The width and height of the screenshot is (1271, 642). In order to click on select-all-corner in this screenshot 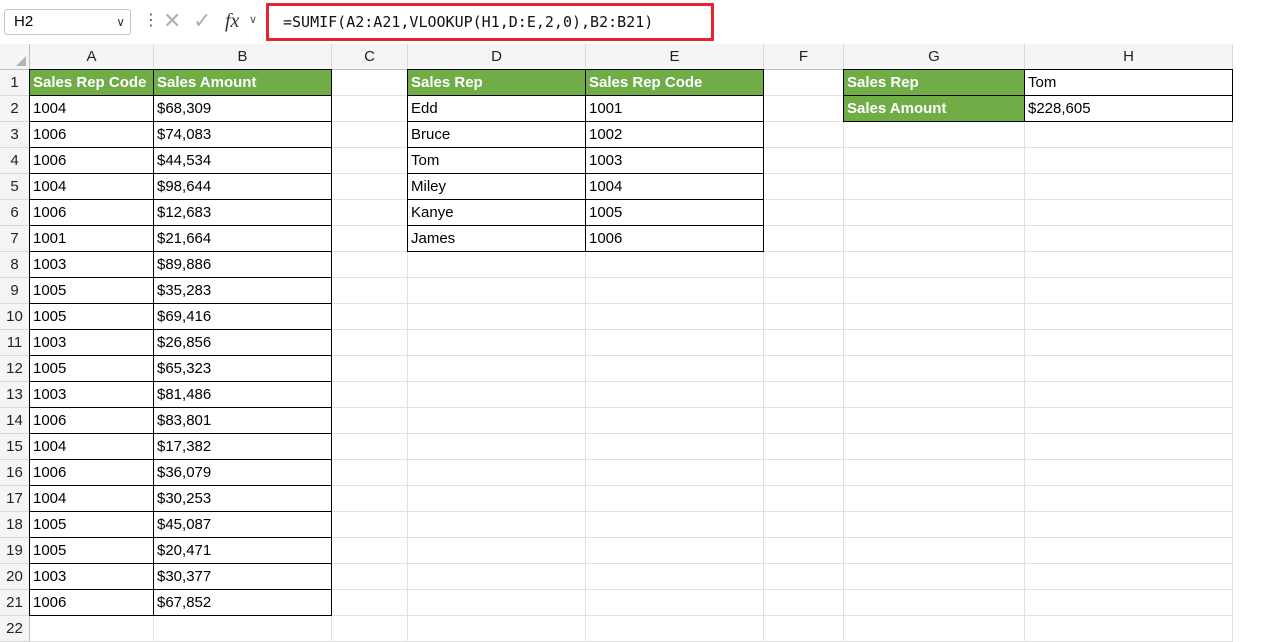, I will do `click(15, 57)`.